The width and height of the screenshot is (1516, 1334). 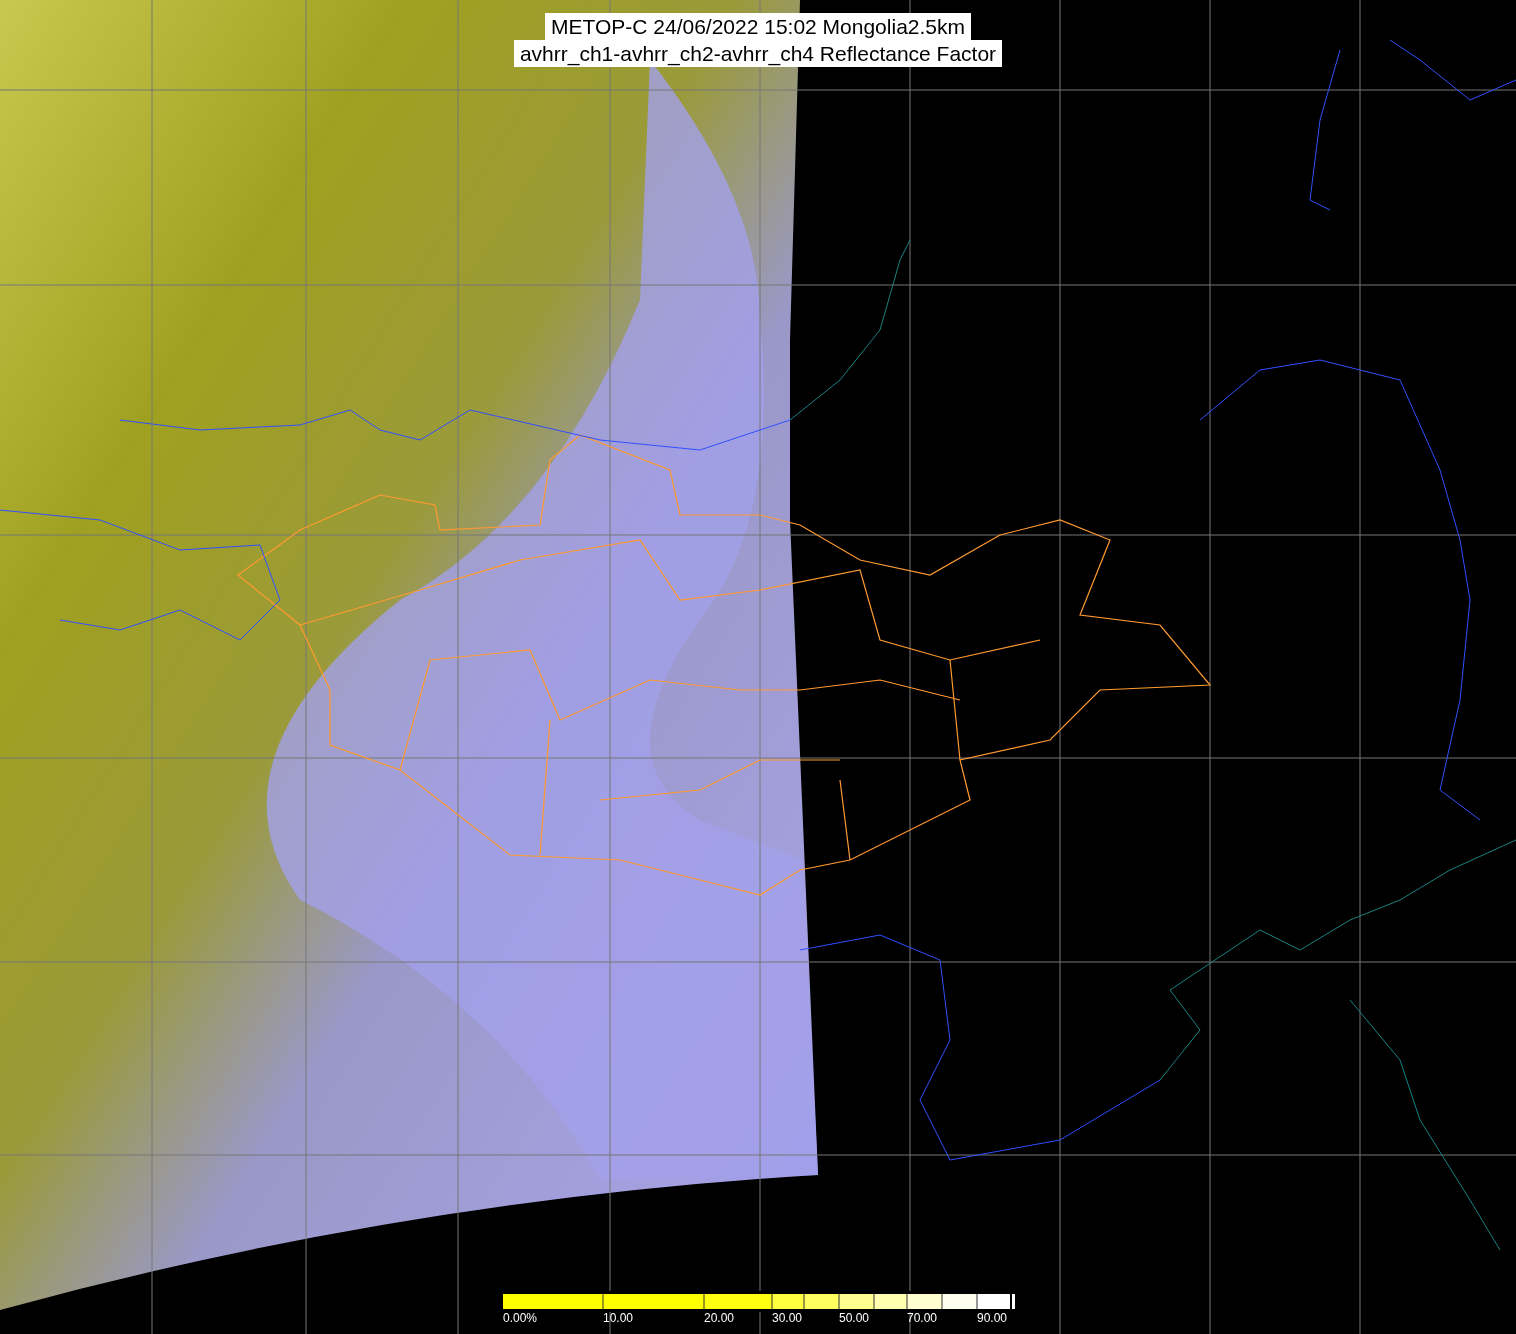 What do you see at coordinates (787, 1318) in the screenshot?
I see `legend-tick-label: 30.00` at bounding box center [787, 1318].